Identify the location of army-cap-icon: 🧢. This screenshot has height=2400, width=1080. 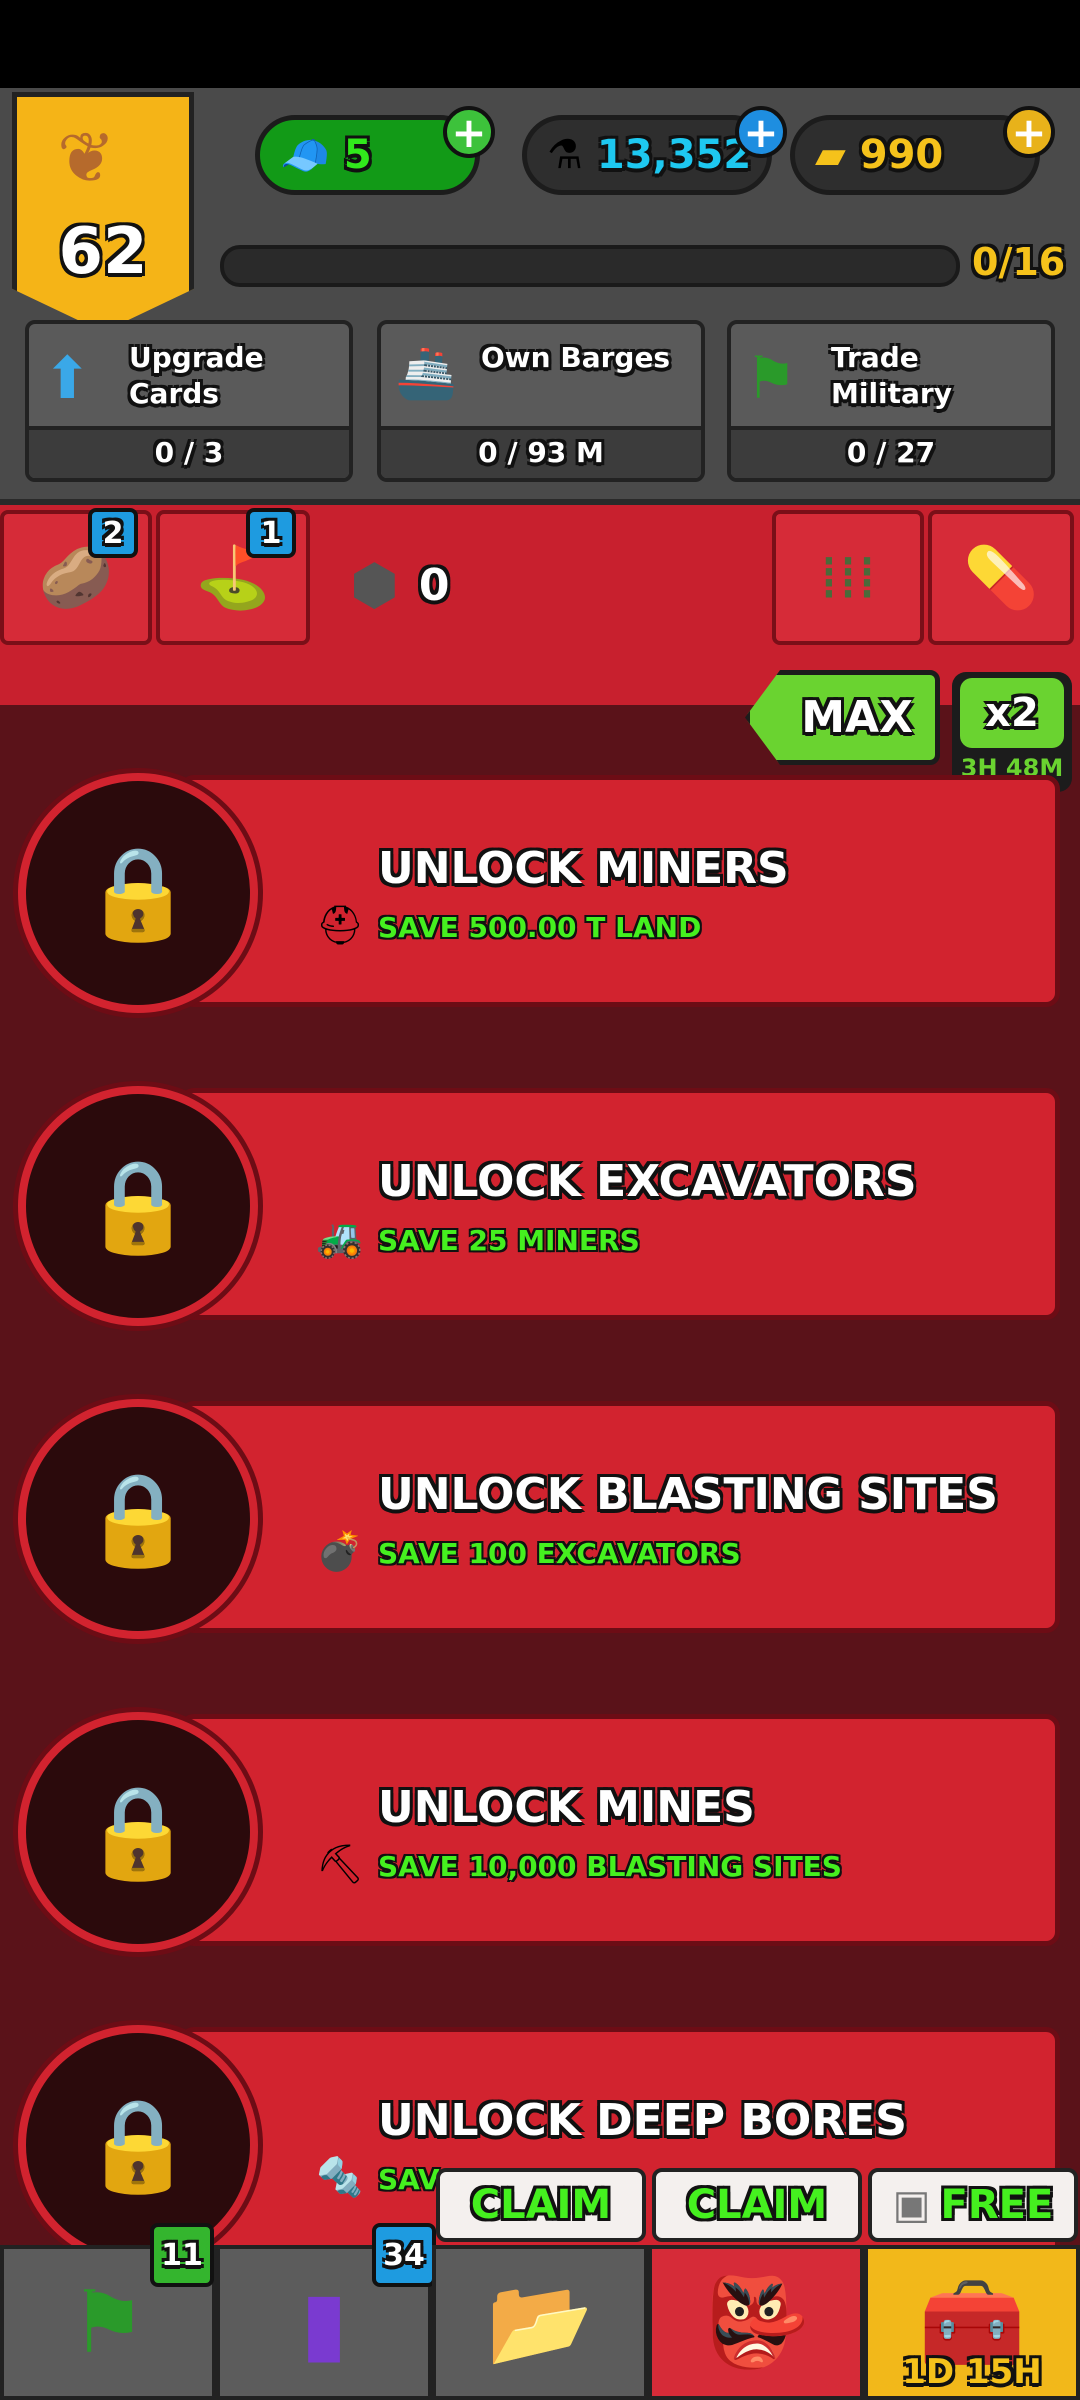
(305, 155).